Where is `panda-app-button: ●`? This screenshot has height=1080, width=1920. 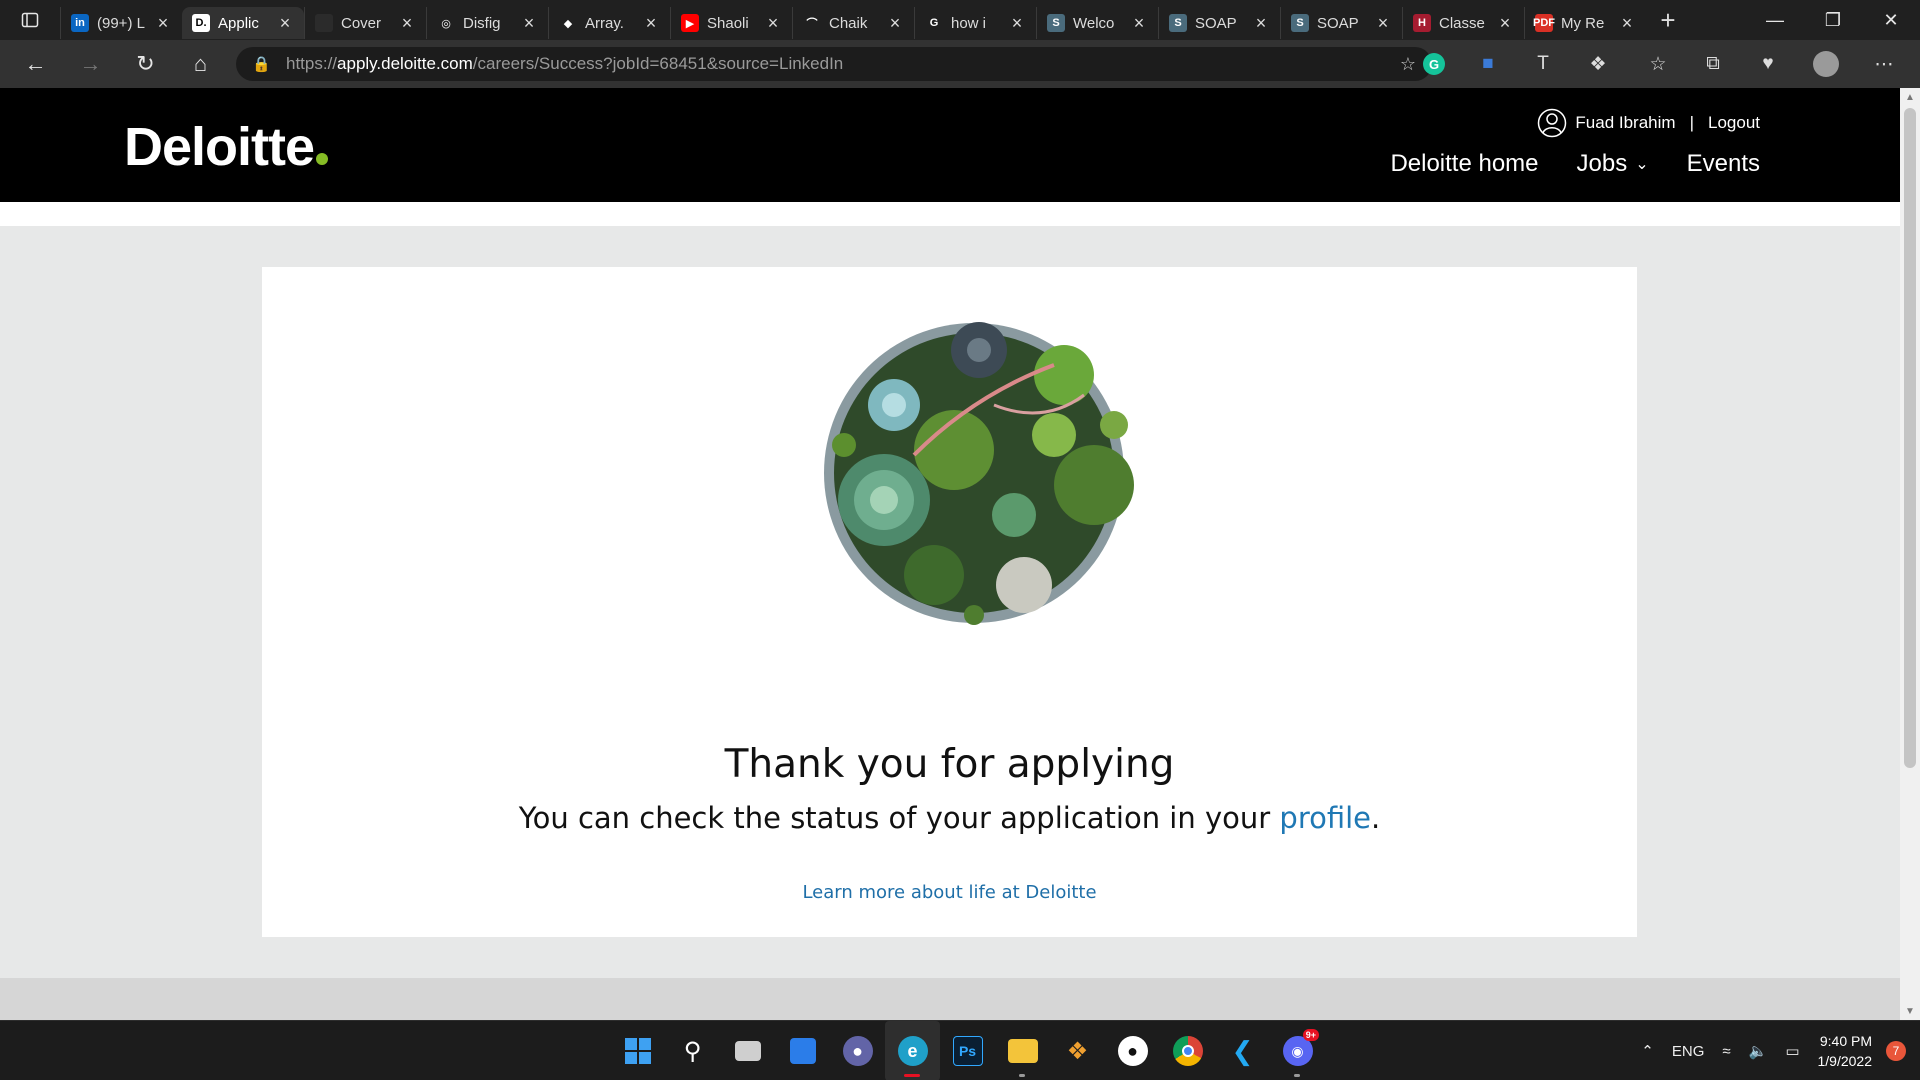 panda-app-button: ● is located at coordinates (1132, 1050).